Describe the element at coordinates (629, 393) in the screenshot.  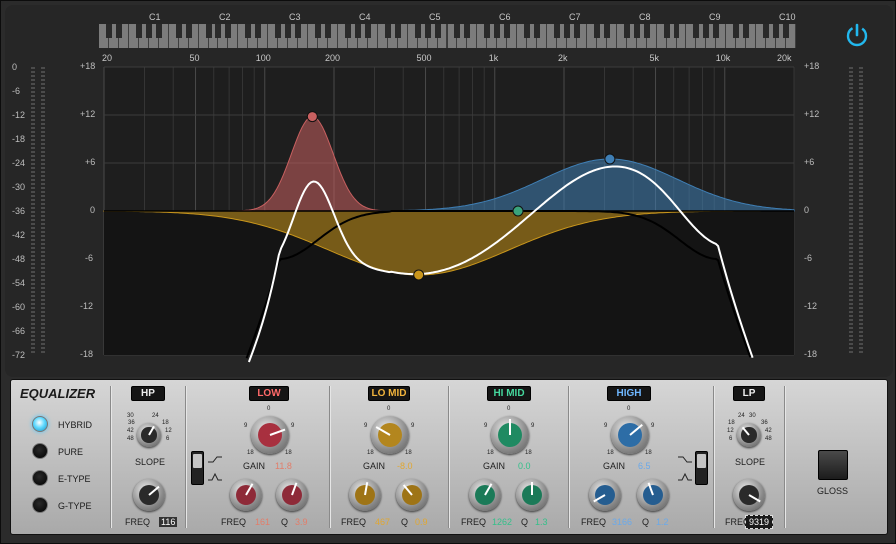
I see `high-band-button: HIGH` at that location.